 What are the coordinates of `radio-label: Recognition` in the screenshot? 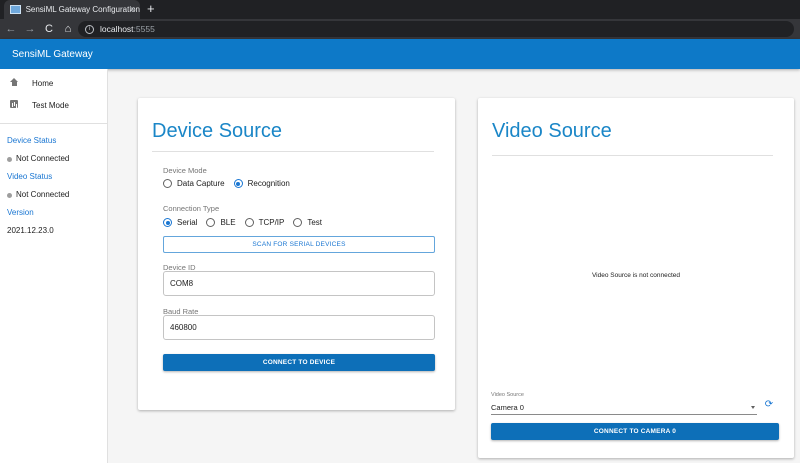 It's located at (268, 183).